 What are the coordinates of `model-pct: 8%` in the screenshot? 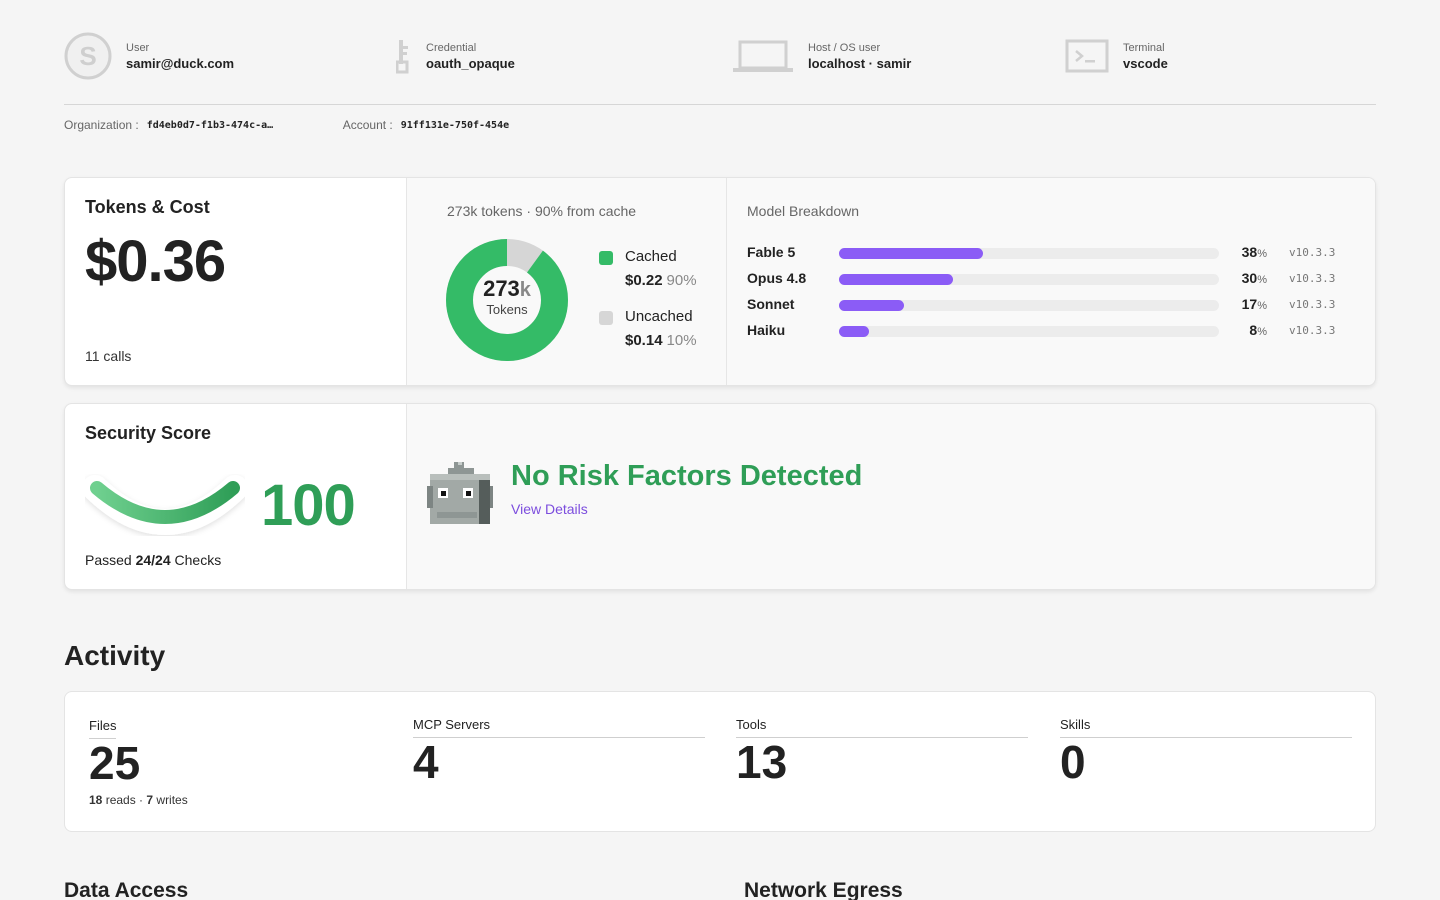 It's located at (1242, 330).